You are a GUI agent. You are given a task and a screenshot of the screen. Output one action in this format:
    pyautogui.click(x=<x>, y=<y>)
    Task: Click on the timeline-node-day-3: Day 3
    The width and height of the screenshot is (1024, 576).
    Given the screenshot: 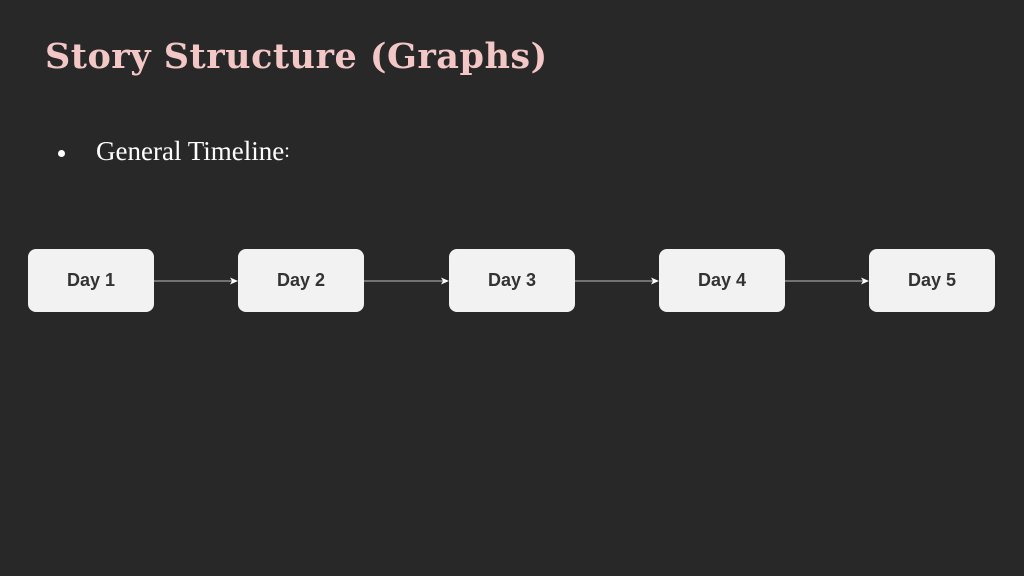 What is the action you would take?
    pyautogui.click(x=512, y=280)
    